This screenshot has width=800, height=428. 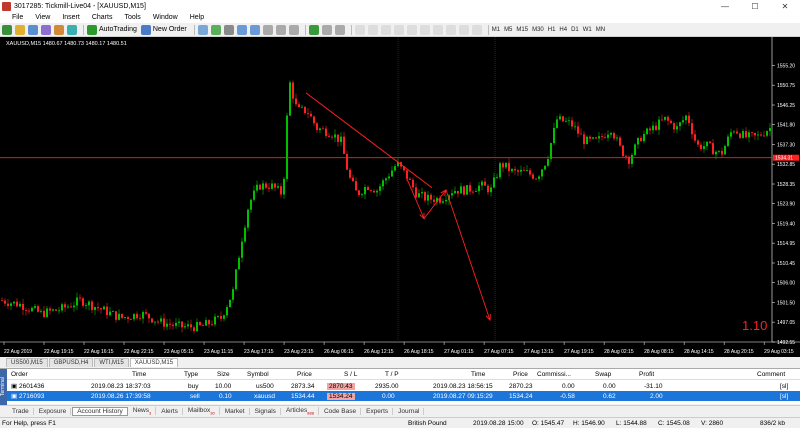 What do you see at coordinates (508, 30) in the screenshot?
I see `timeframe-m5: M5` at bounding box center [508, 30].